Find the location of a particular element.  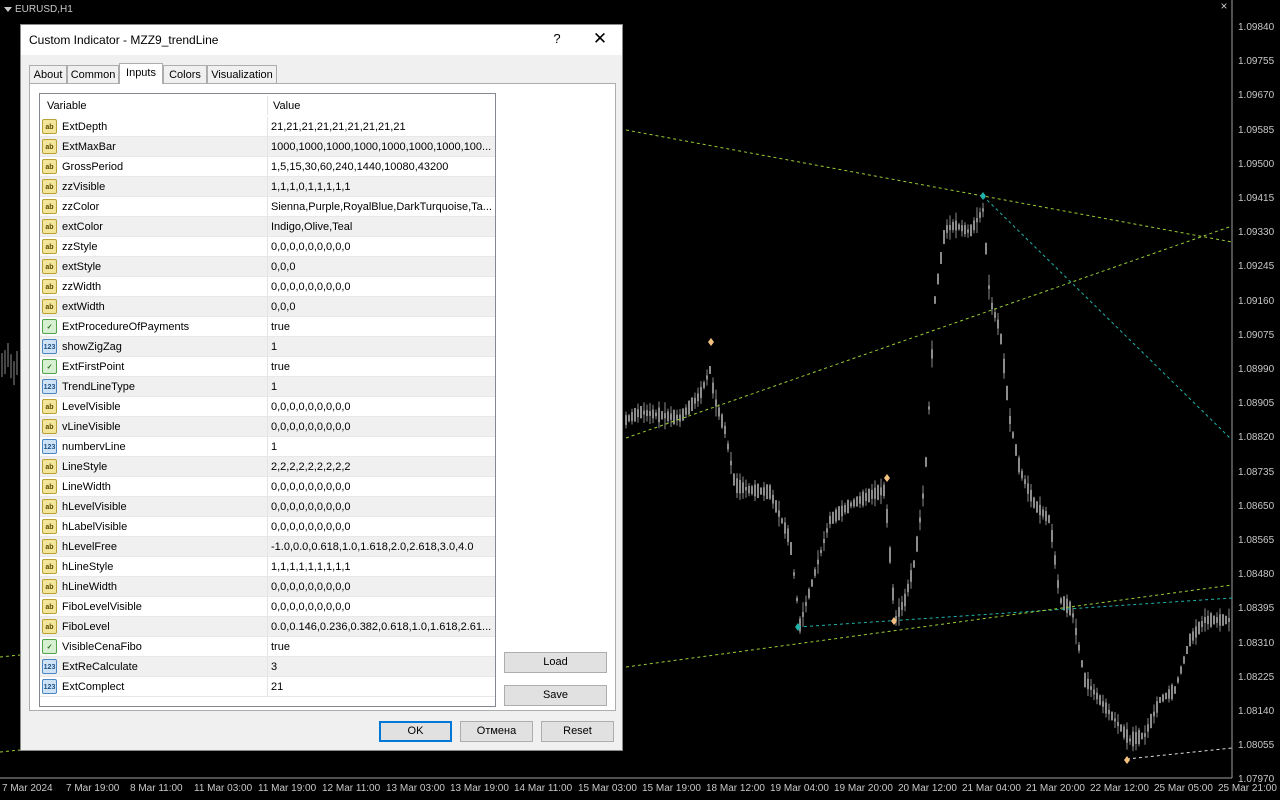

input-row-hlabelvisible: ab hLabelVisible 0,0,0,0,0,0,0,0,0 is located at coordinates (267, 527).